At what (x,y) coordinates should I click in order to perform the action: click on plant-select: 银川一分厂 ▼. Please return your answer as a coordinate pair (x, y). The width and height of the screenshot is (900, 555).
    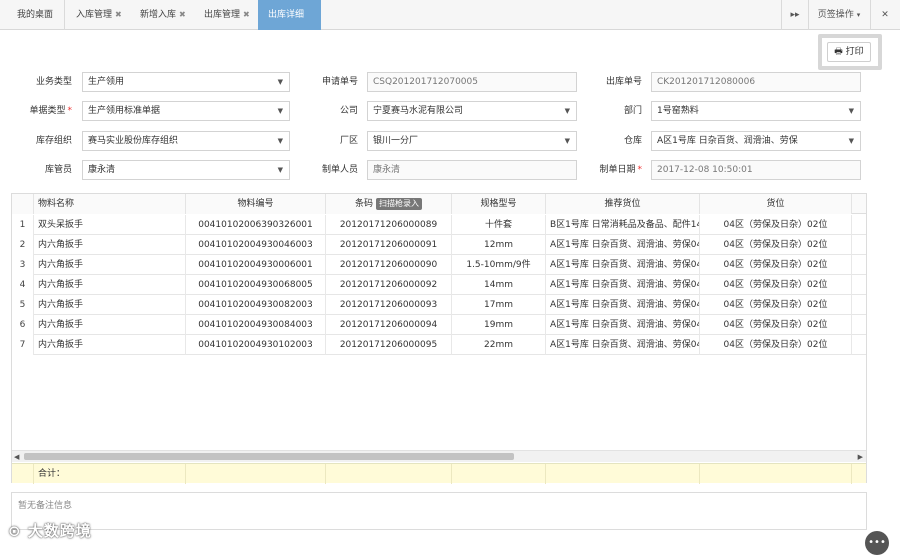
    Looking at the image, I should click on (472, 141).